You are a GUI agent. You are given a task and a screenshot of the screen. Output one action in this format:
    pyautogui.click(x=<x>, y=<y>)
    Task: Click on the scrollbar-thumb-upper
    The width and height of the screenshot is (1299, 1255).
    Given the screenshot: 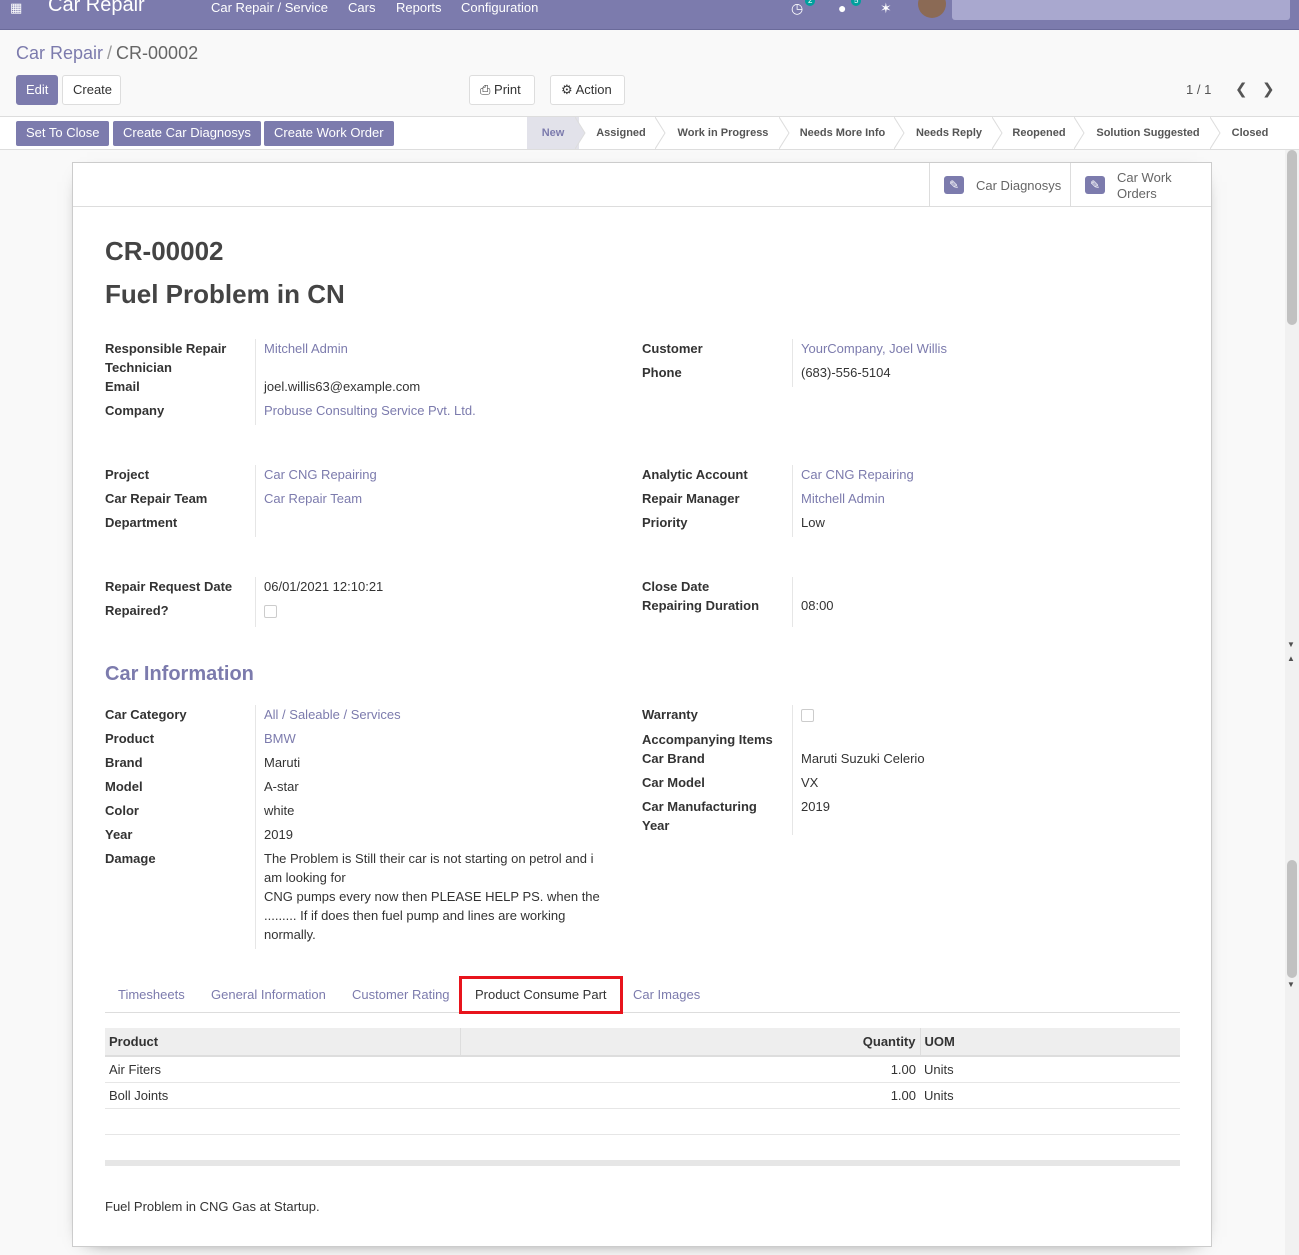 What is the action you would take?
    pyautogui.click(x=1292, y=237)
    